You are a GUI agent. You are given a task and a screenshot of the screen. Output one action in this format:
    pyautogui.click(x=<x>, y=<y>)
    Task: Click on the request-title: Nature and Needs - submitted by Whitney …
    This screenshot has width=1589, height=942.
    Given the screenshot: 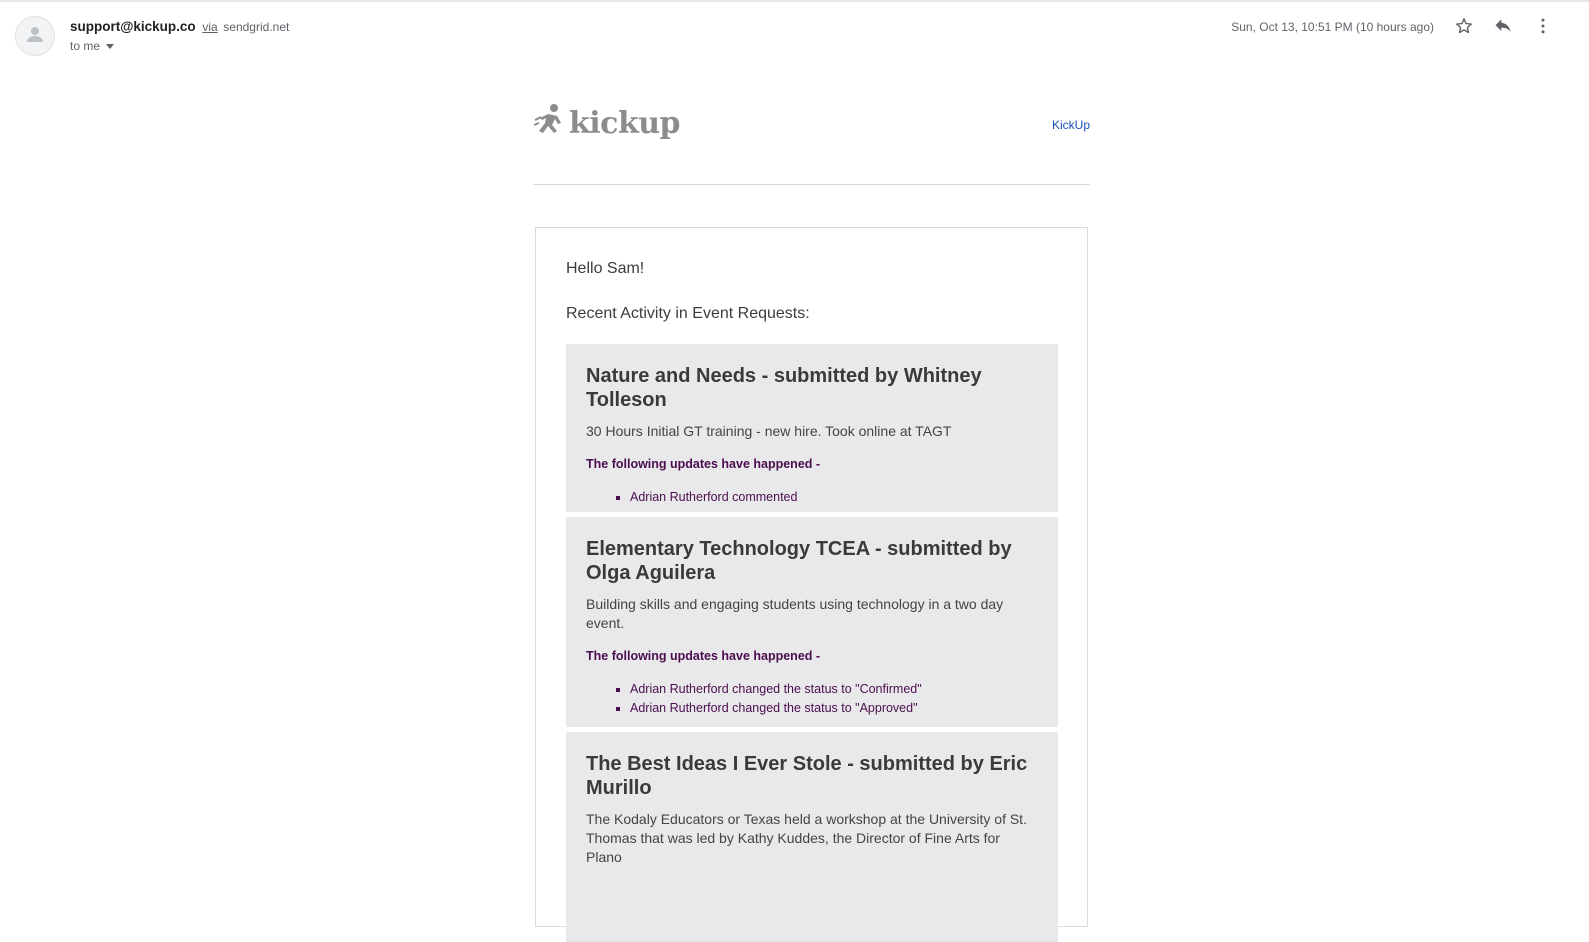 What is the action you would take?
    pyautogui.click(x=784, y=388)
    